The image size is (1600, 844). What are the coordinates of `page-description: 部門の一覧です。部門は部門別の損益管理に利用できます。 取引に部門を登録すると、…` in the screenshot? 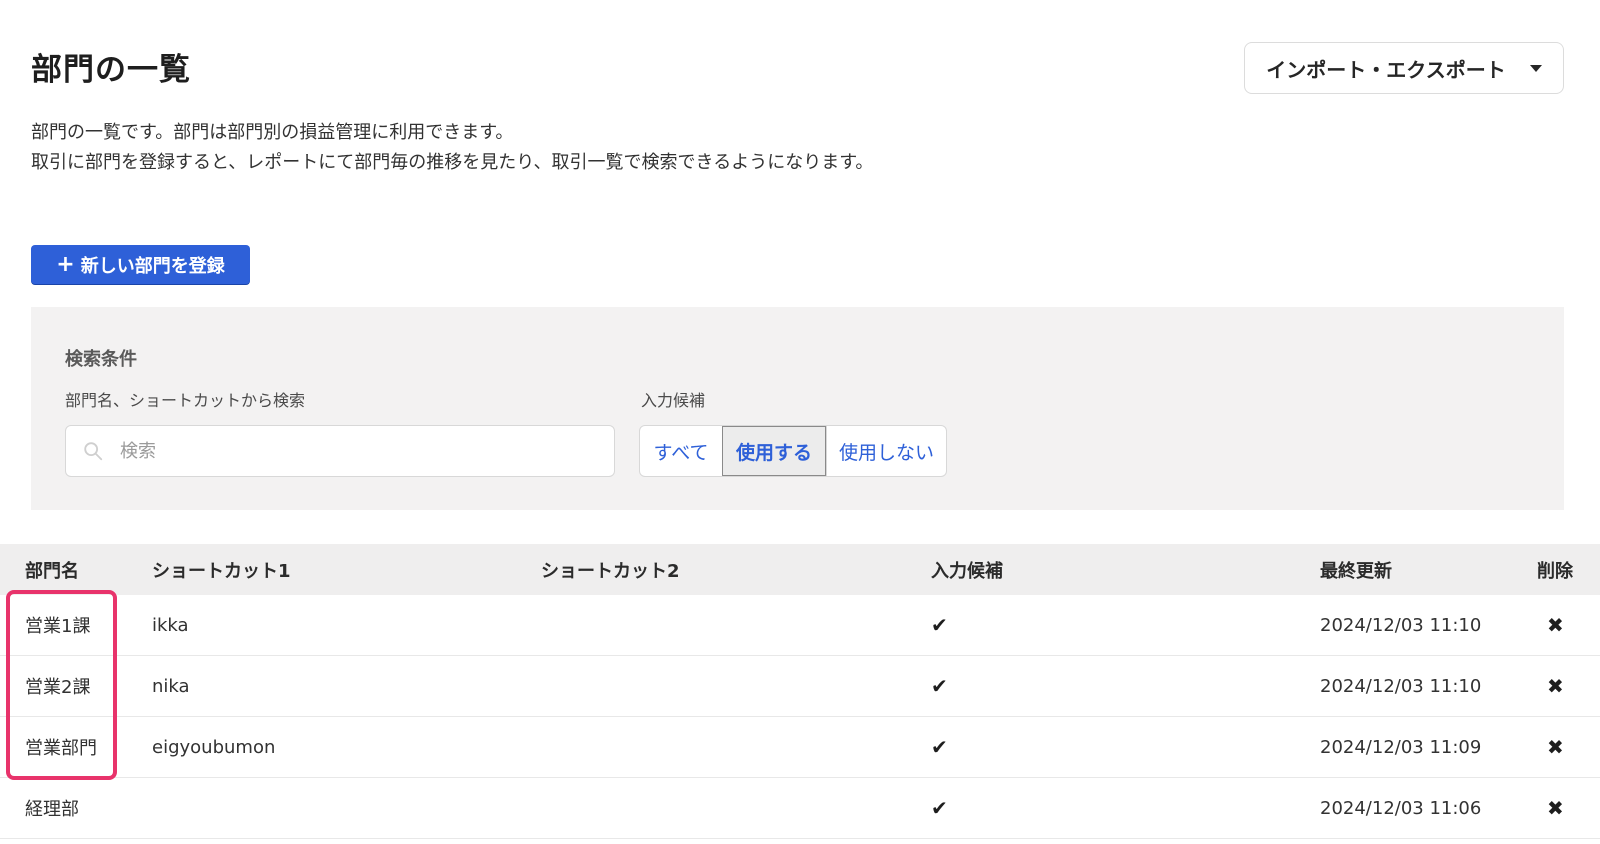 It's located at (452, 148).